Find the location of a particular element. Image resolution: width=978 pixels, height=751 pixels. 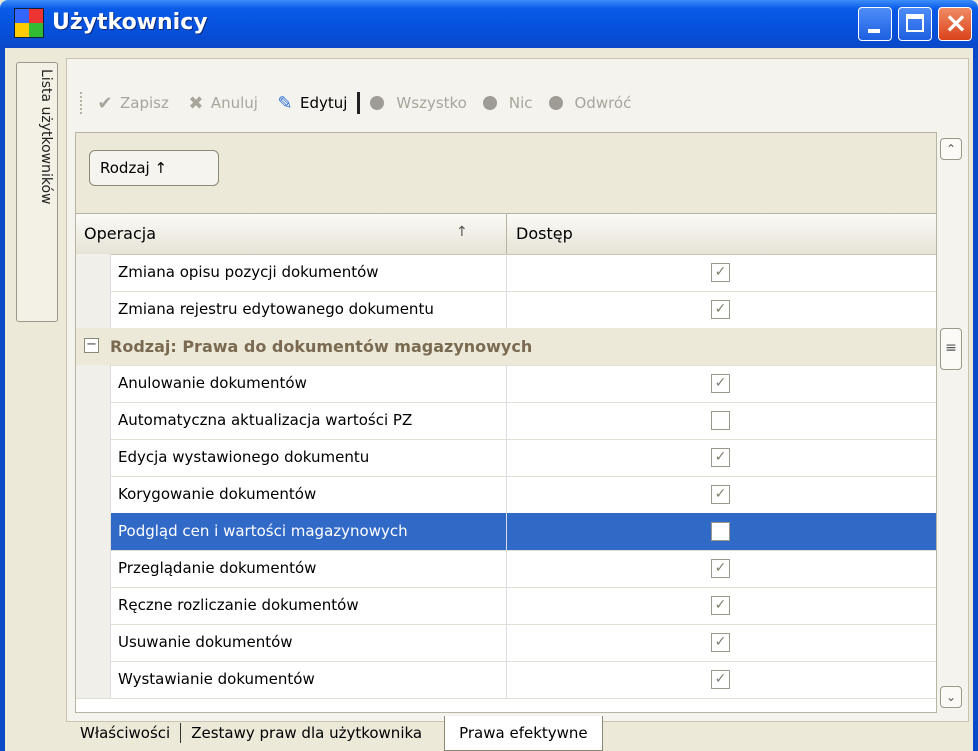

column-header-operation: Operacja is located at coordinates (120, 233).